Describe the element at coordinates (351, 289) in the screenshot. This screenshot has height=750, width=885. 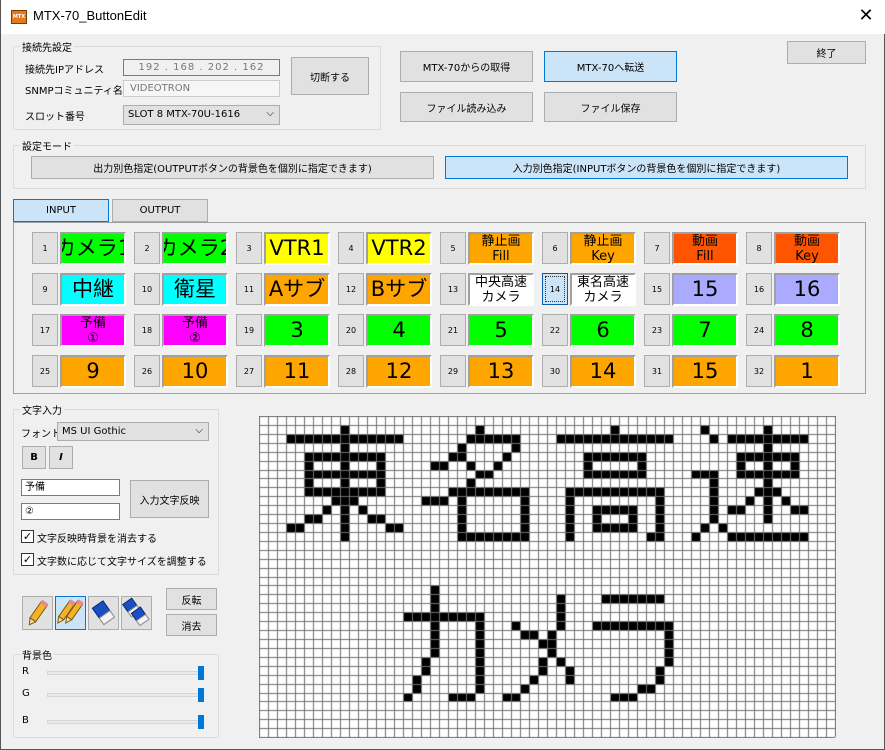
I see `input-number-button-12: 12` at that location.